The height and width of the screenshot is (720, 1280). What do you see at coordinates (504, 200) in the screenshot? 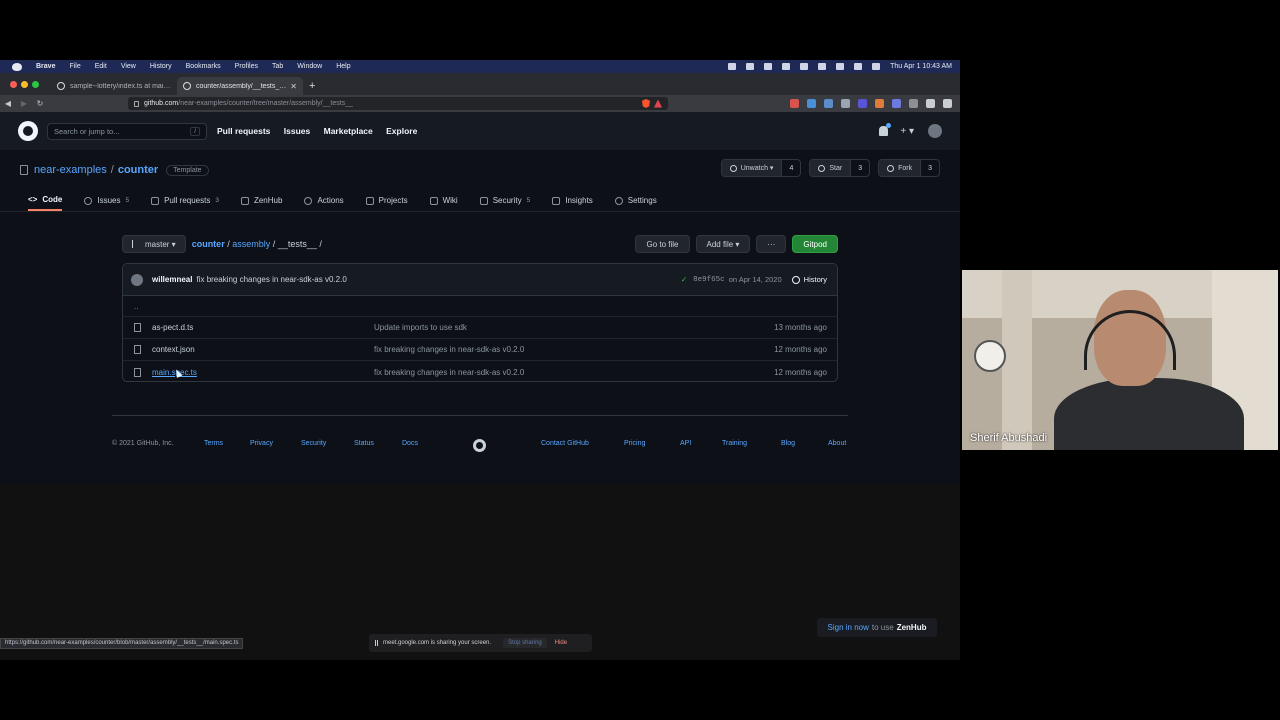
I see `tab-security: Security 5` at bounding box center [504, 200].